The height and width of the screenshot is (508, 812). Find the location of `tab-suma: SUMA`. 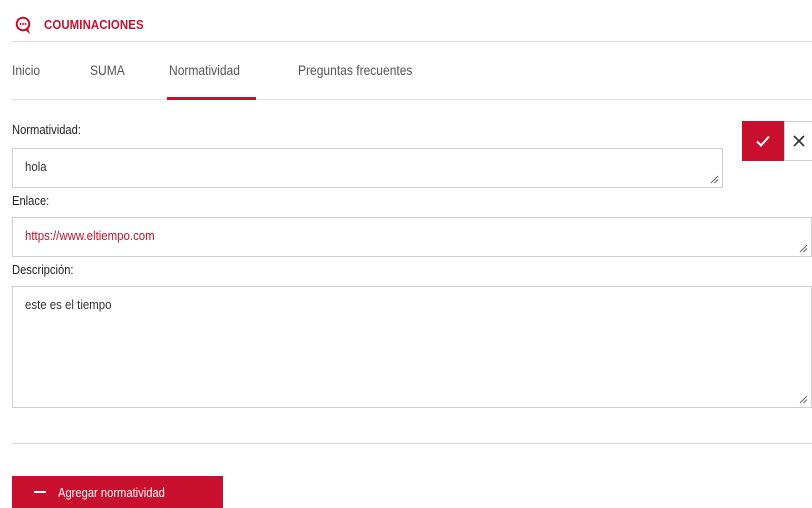

tab-suma: SUMA is located at coordinates (107, 70).